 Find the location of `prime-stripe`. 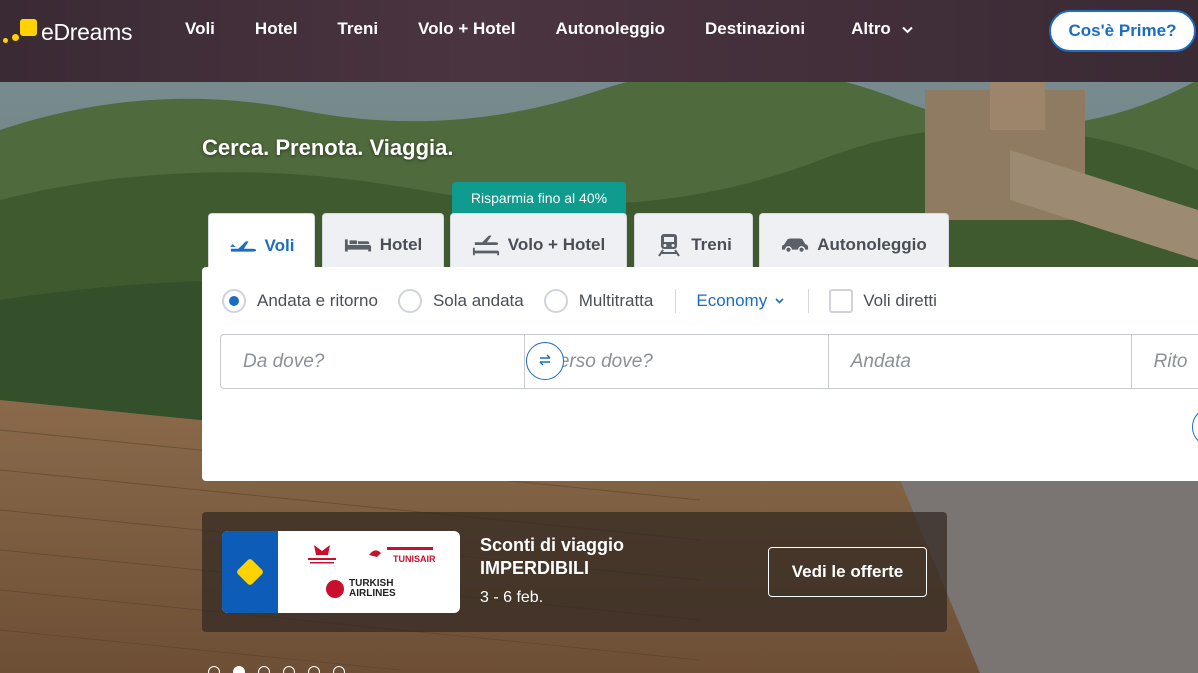

prime-stripe is located at coordinates (250, 572).